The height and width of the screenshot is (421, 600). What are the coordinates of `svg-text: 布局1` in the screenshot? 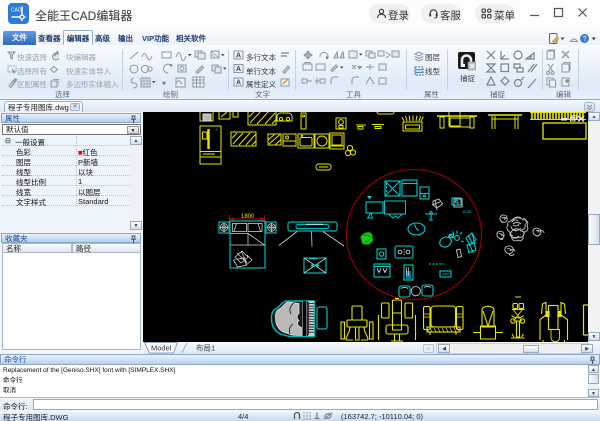 It's located at (205, 348).